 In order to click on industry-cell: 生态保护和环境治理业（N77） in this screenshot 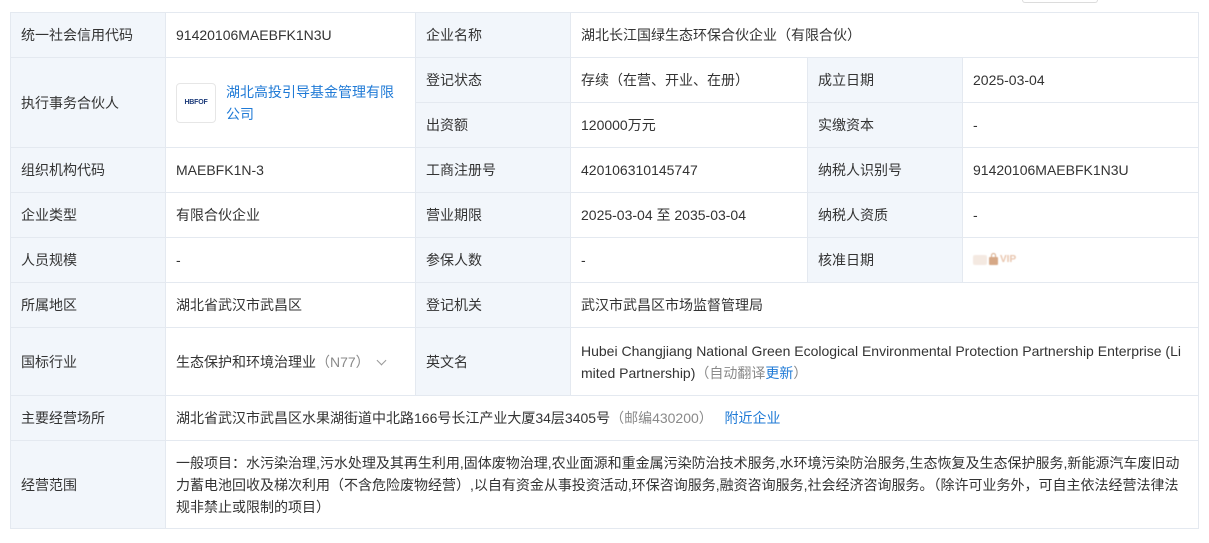, I will do `click(290, 361)`.